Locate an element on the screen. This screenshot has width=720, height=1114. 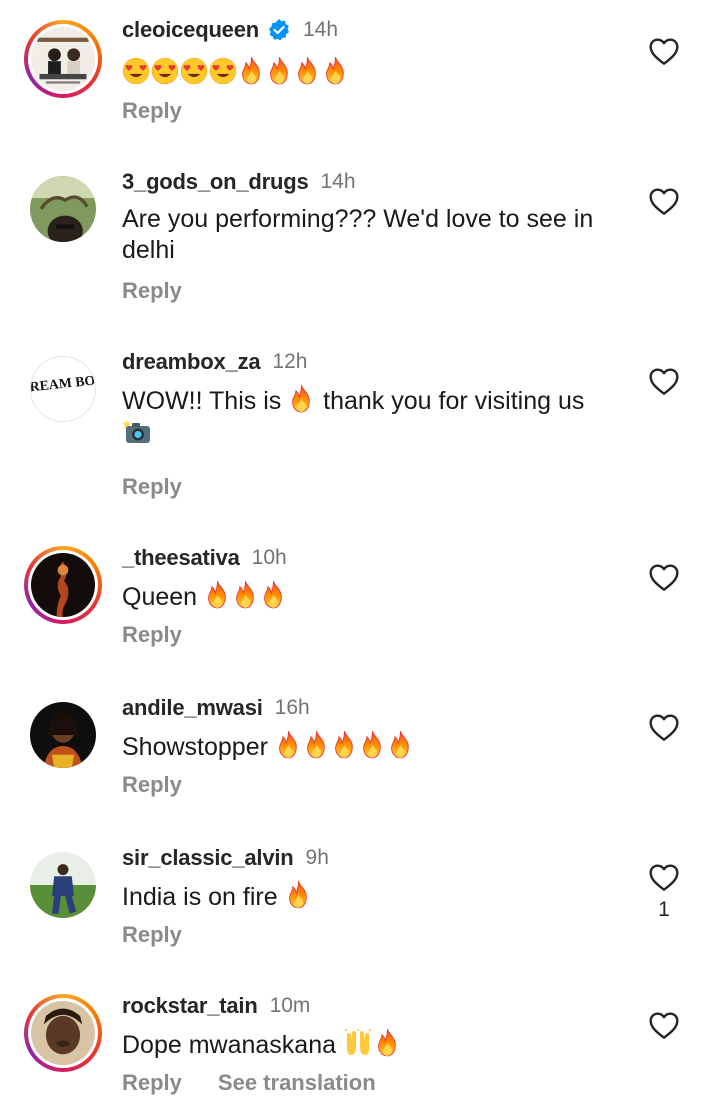
like-count: 1 is located at coordinates (664, 909).